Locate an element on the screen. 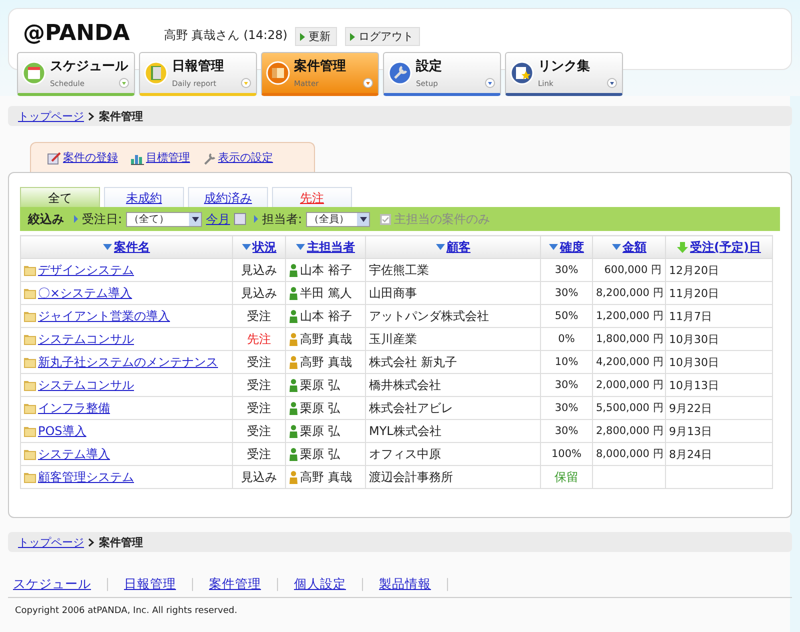 The height and width of the screenshot is (632, 800). table-cell: 先注 is located at coordinates (259, 339).